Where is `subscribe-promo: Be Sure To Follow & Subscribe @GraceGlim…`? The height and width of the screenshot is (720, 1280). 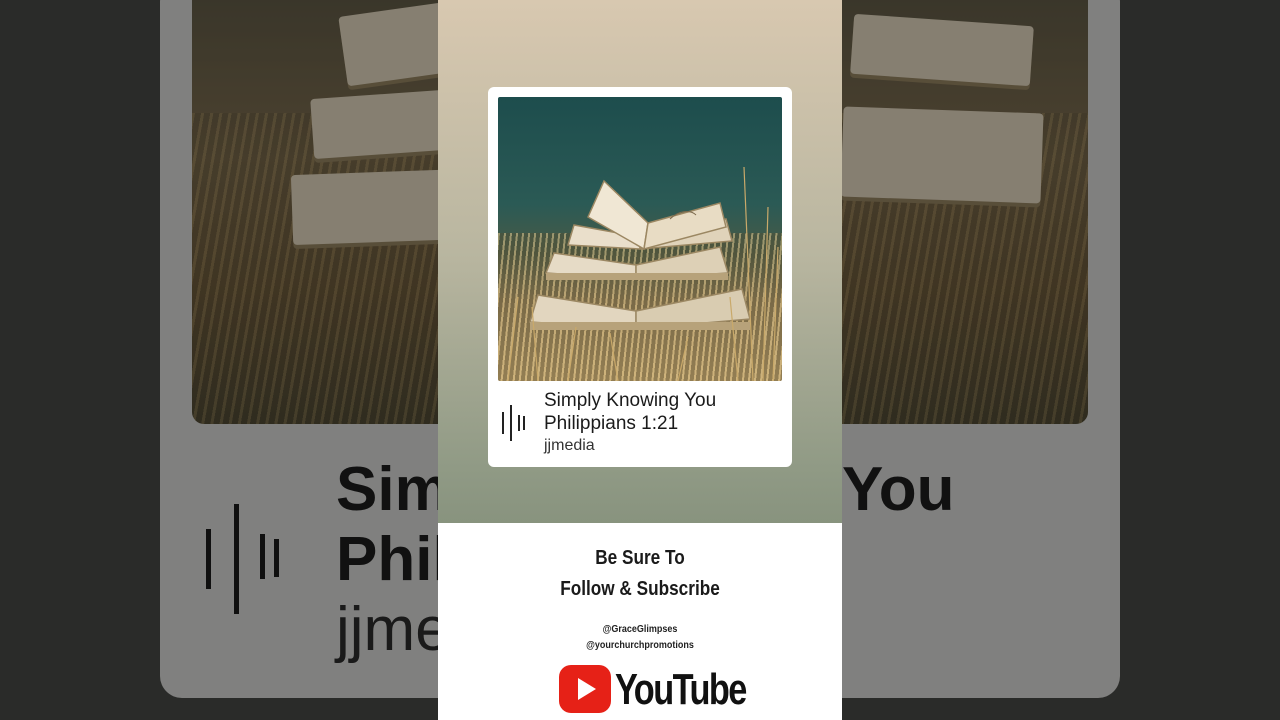
subscribe-promo: Be Sure To Follow & Subscribe @GraceGlim… is located at coordinates (640, 621).